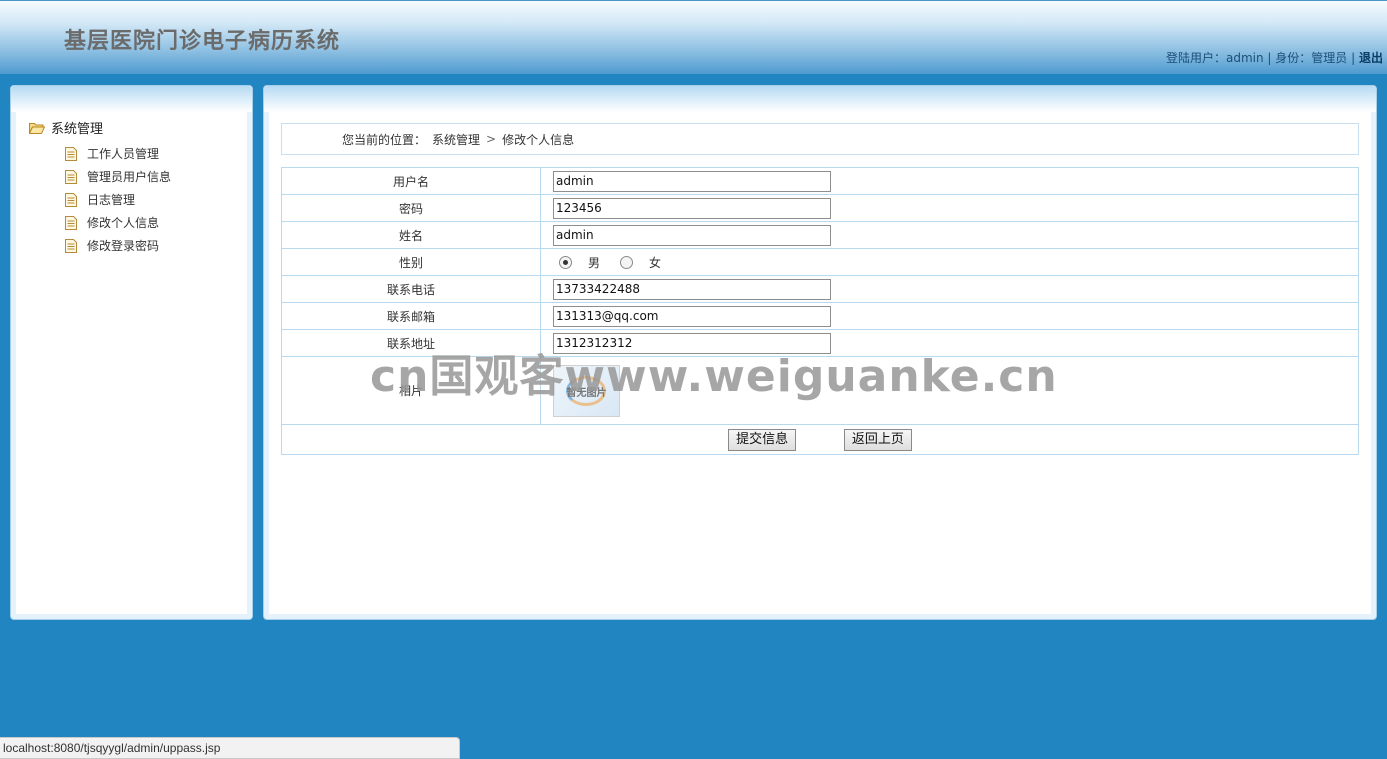  Describe the element at coordinates (565, 262) in the screenshot. I see `gender-male-radio` at that location.